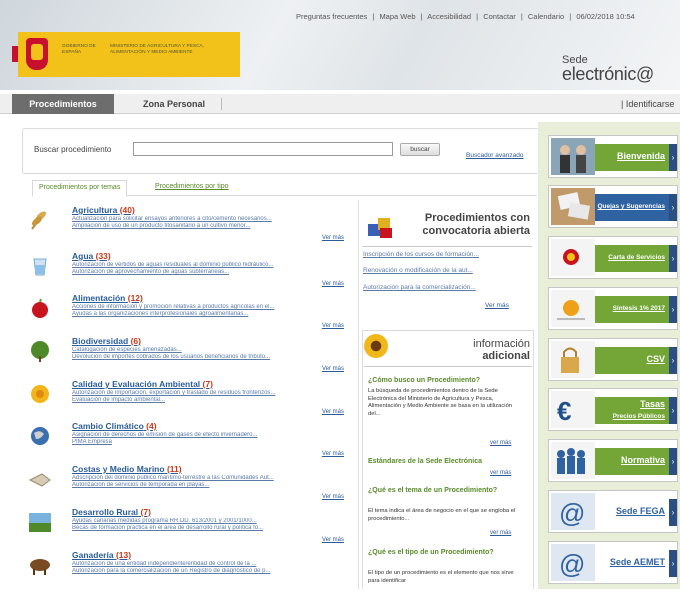 The image size is (680, 595). I want to click on csv-button: CSV ›, so click(613, 359).